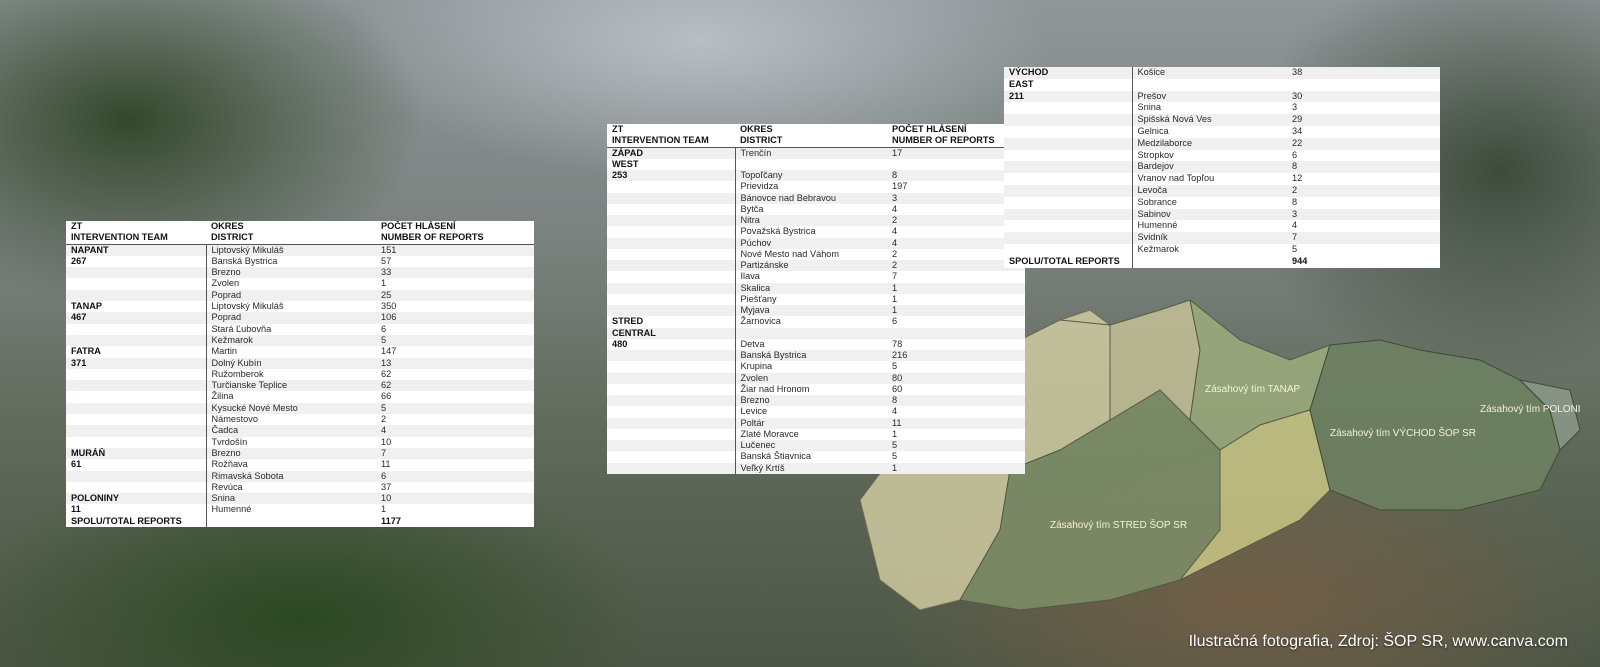 This screenshot has height=667, width=1600. I want to click on reports-cell: 29, so click(1363, 120).